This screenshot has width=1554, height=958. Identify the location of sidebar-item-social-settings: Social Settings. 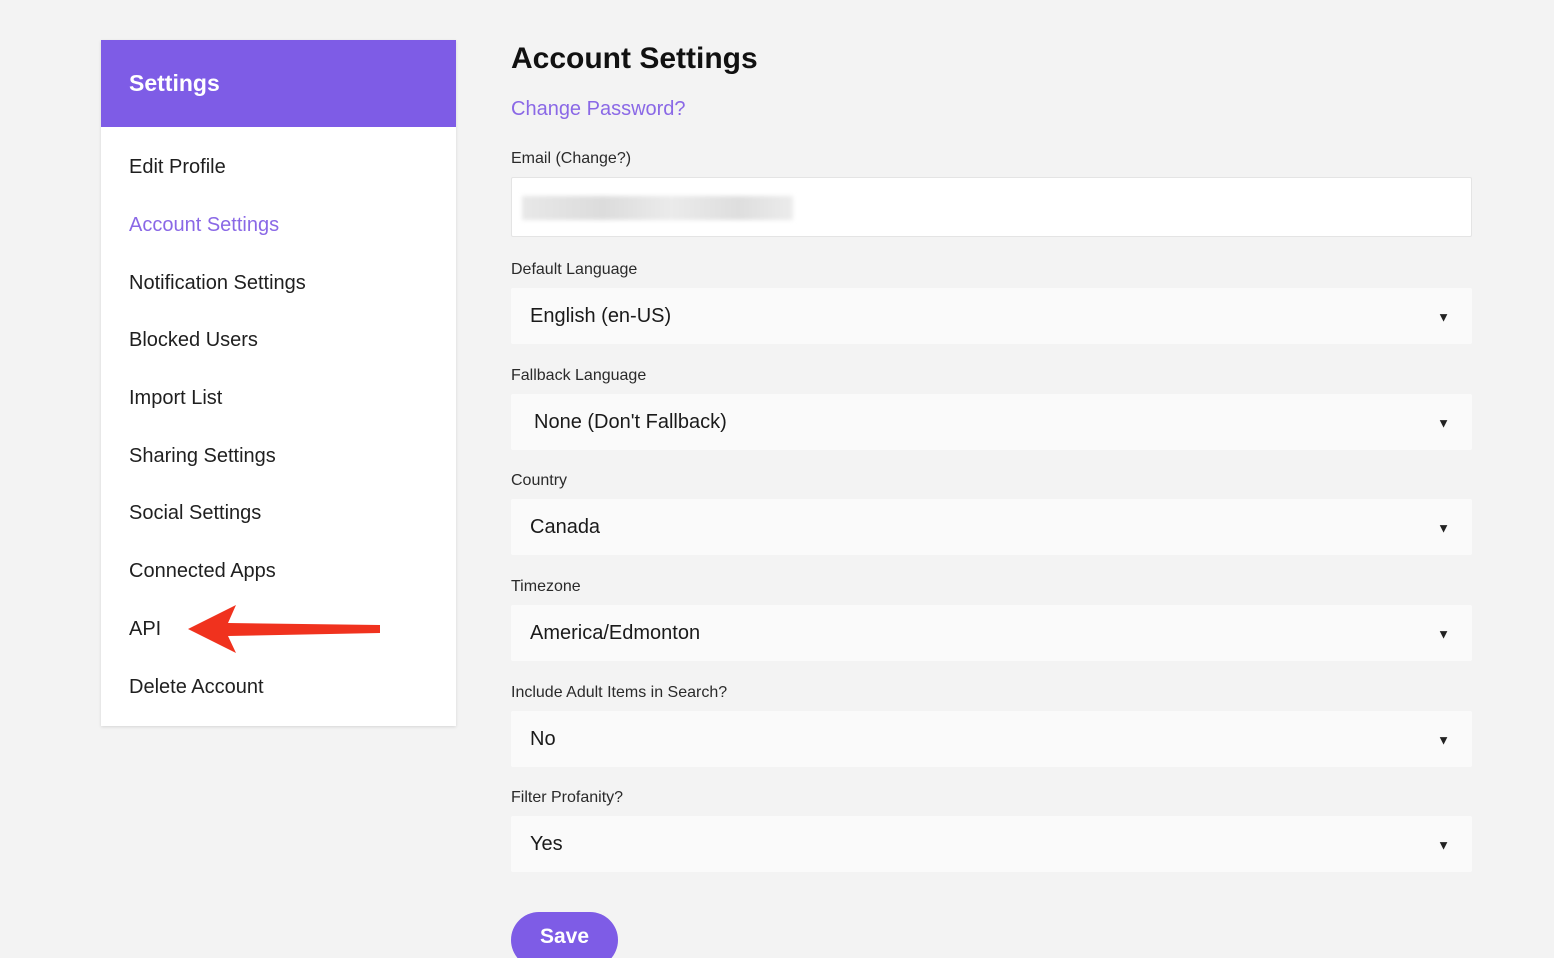
(278, 514).